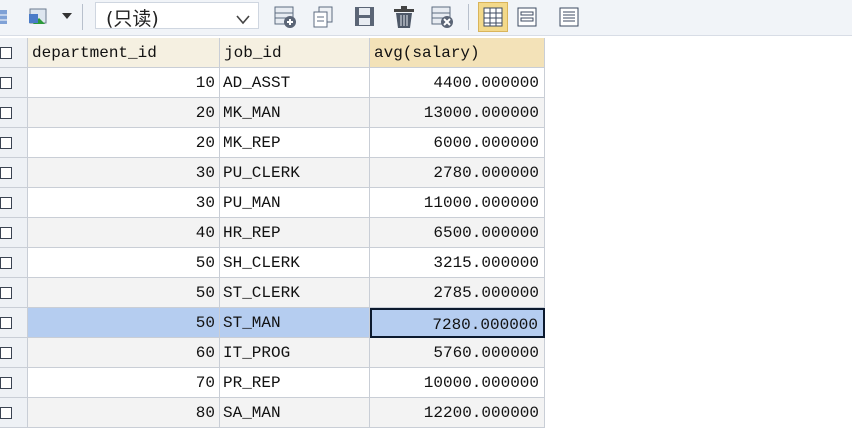 This screenshot has width=852, height=435. Describe the element at coordinates (295, 383) in the screenshot. I see `cell-job-id: PR_REP` at that location.